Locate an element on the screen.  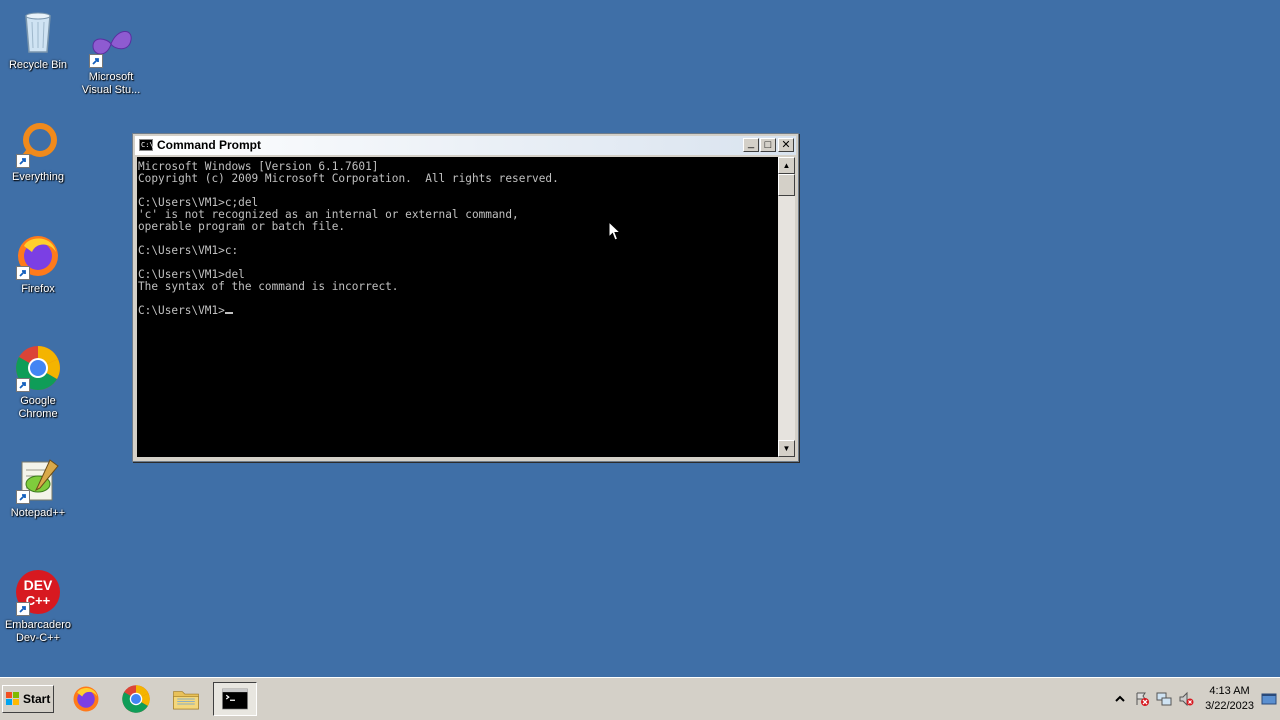
desktop-icon-dev-cpp: DEV C++ Embarcadero Dev-C++ is located at coordinates (38, 606).